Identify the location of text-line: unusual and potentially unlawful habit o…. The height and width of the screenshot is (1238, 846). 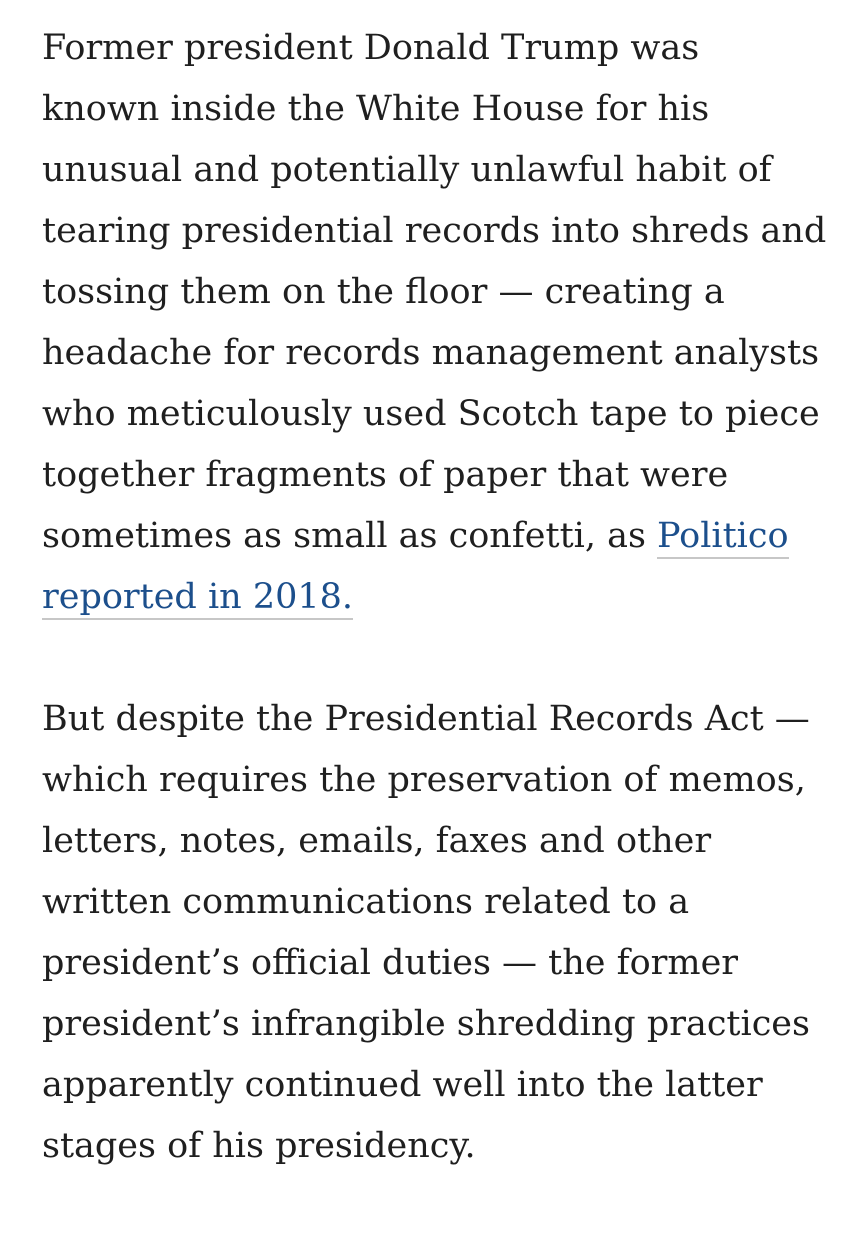
(407, 170).